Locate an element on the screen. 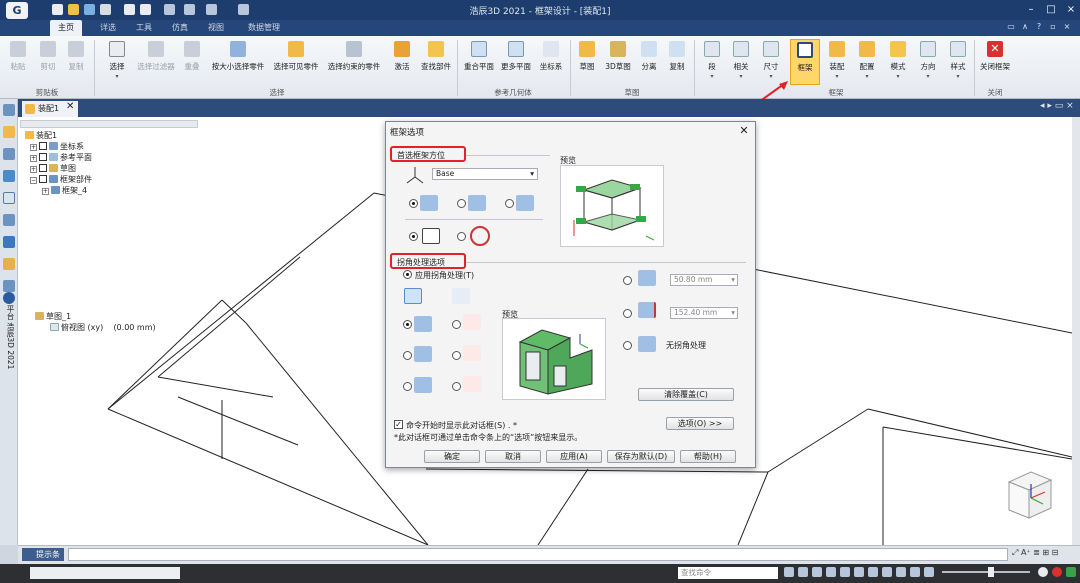 This screenshot has width=1080, height=583. mode-button: 模式 ▾ is located at coordinates (898, 62).